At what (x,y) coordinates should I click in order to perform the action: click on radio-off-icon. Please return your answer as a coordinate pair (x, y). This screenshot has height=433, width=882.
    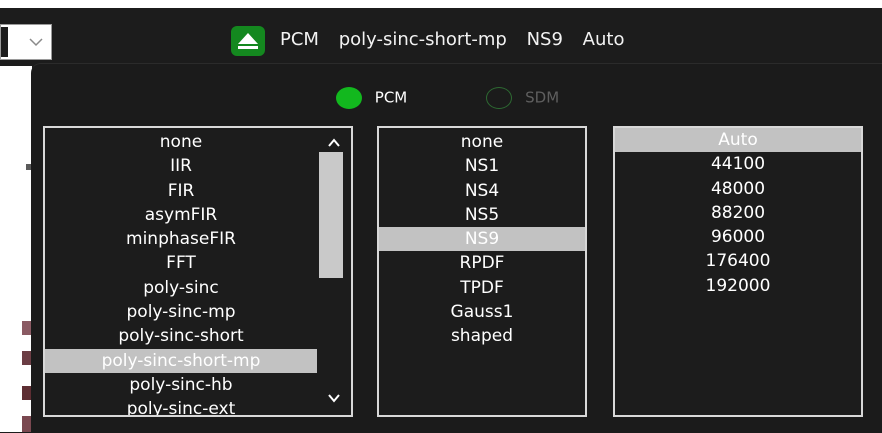
    Looking at the image, I should click on (499, 97).